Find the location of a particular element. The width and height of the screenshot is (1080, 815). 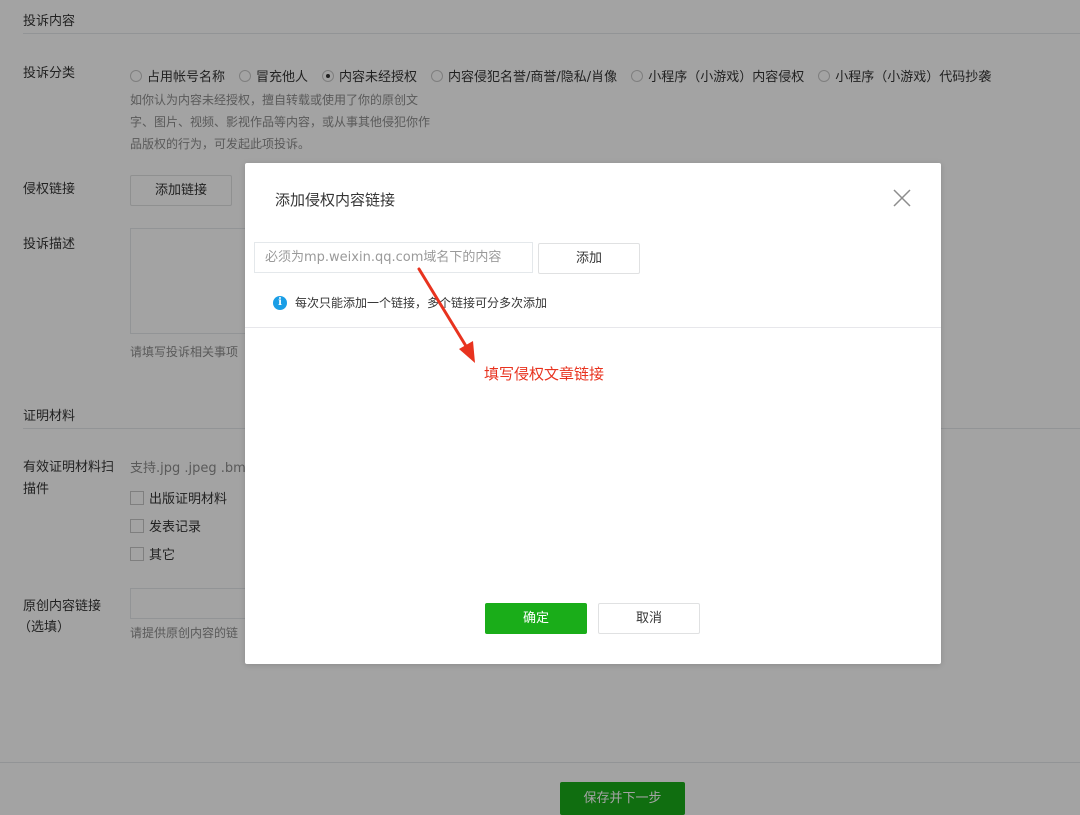

info-icon: i is located at coordinates (280, 302).